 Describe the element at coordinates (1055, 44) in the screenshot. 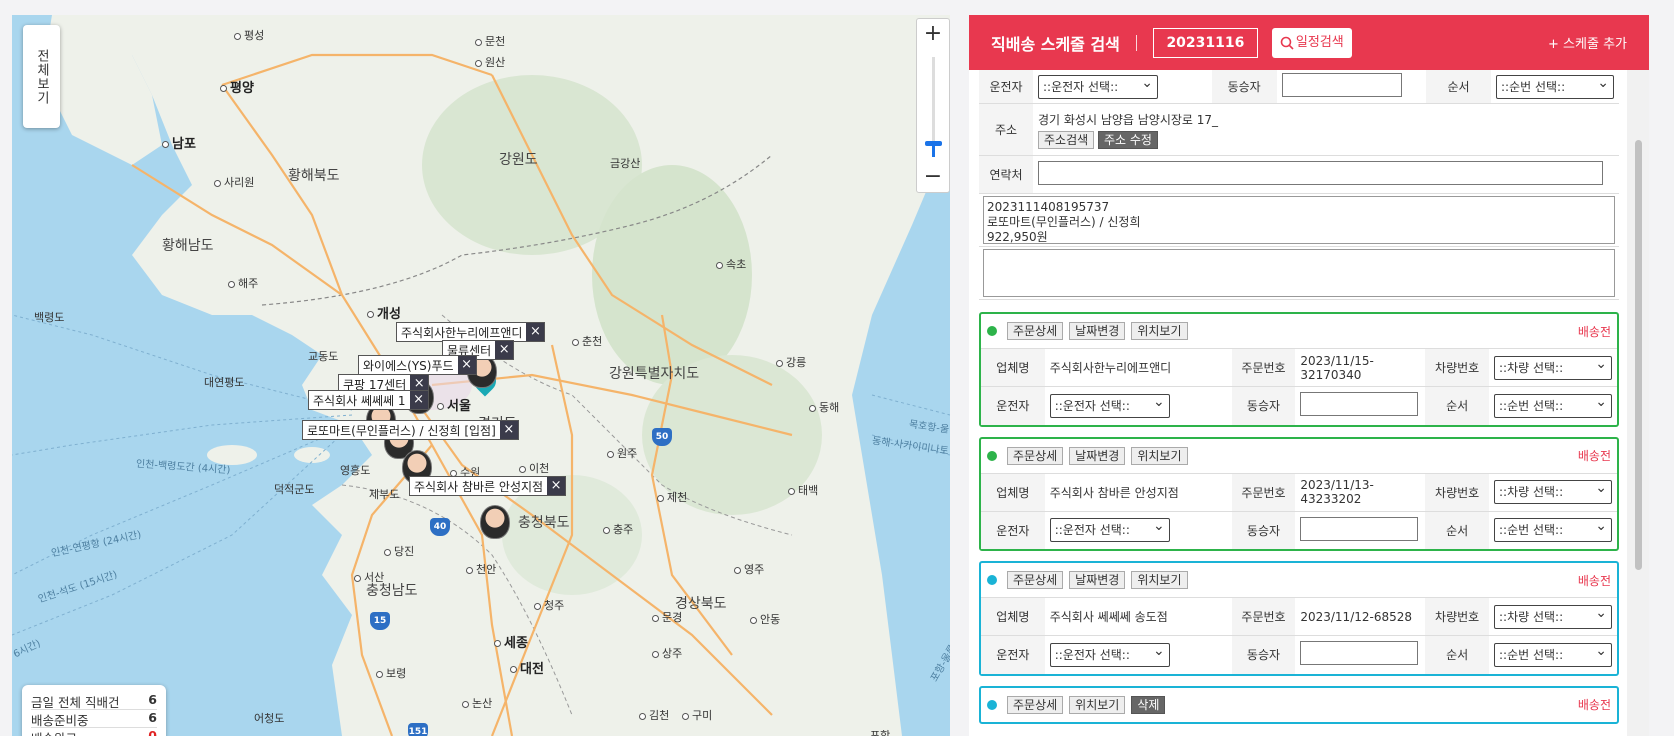

I see `panel-title: 직배송 스케줄 검색` at that location.